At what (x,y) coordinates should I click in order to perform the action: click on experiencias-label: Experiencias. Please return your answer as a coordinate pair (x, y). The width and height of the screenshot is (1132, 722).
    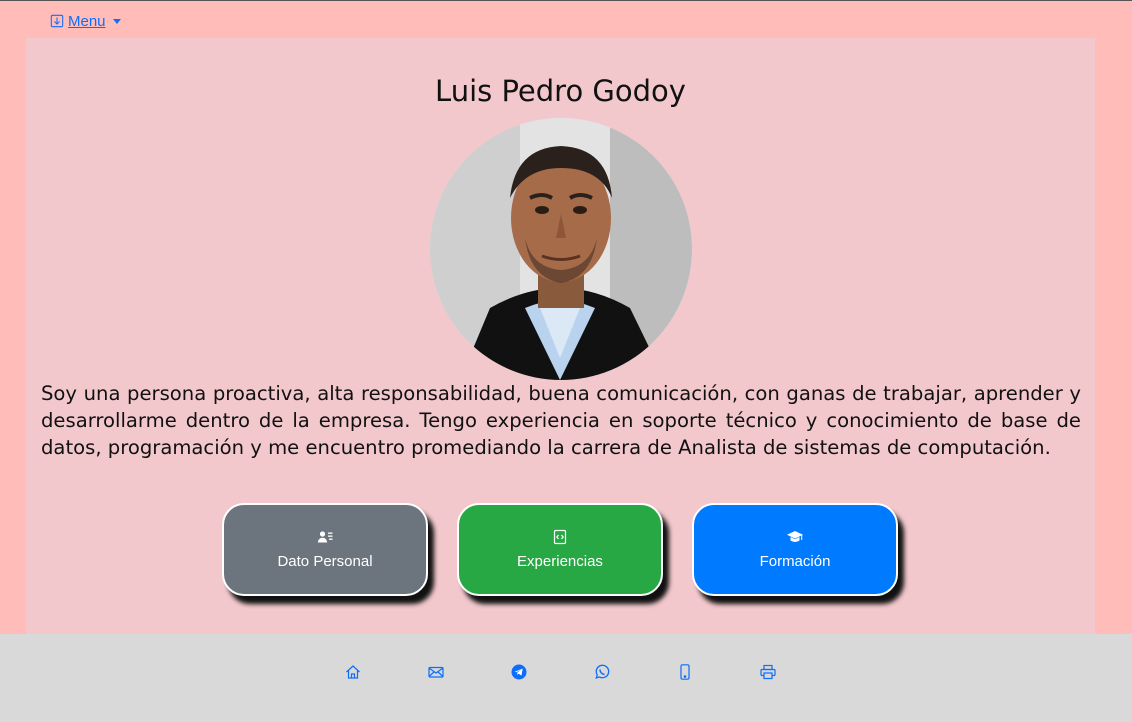
    Looking at the image, I should click on (560, 561).